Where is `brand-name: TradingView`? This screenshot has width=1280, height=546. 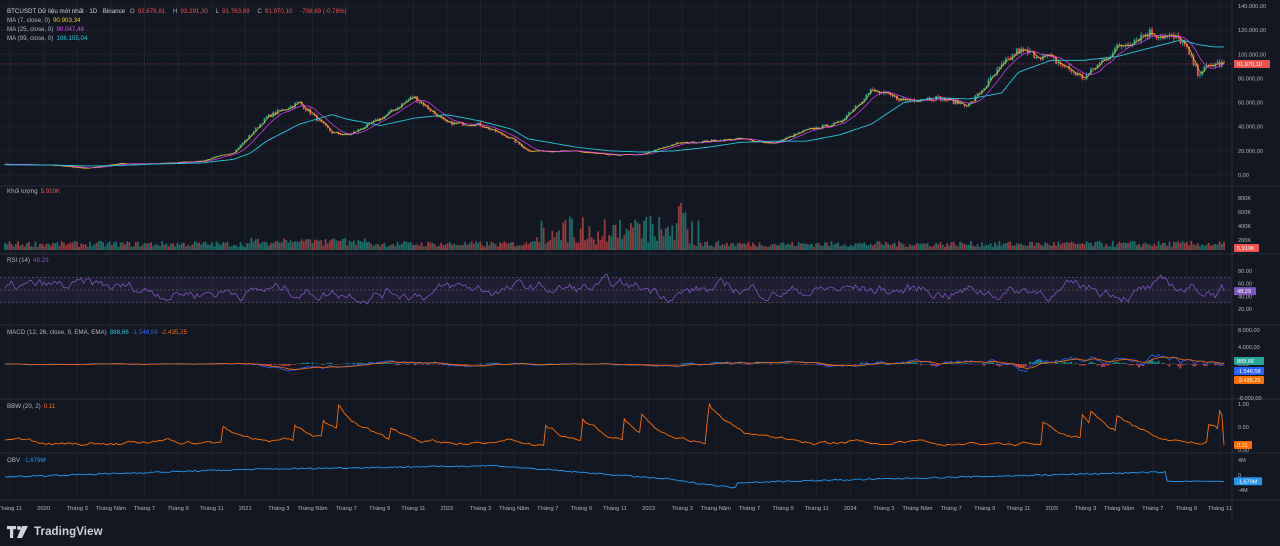
brand-name: TradingView is located at coordinates (68, 532).